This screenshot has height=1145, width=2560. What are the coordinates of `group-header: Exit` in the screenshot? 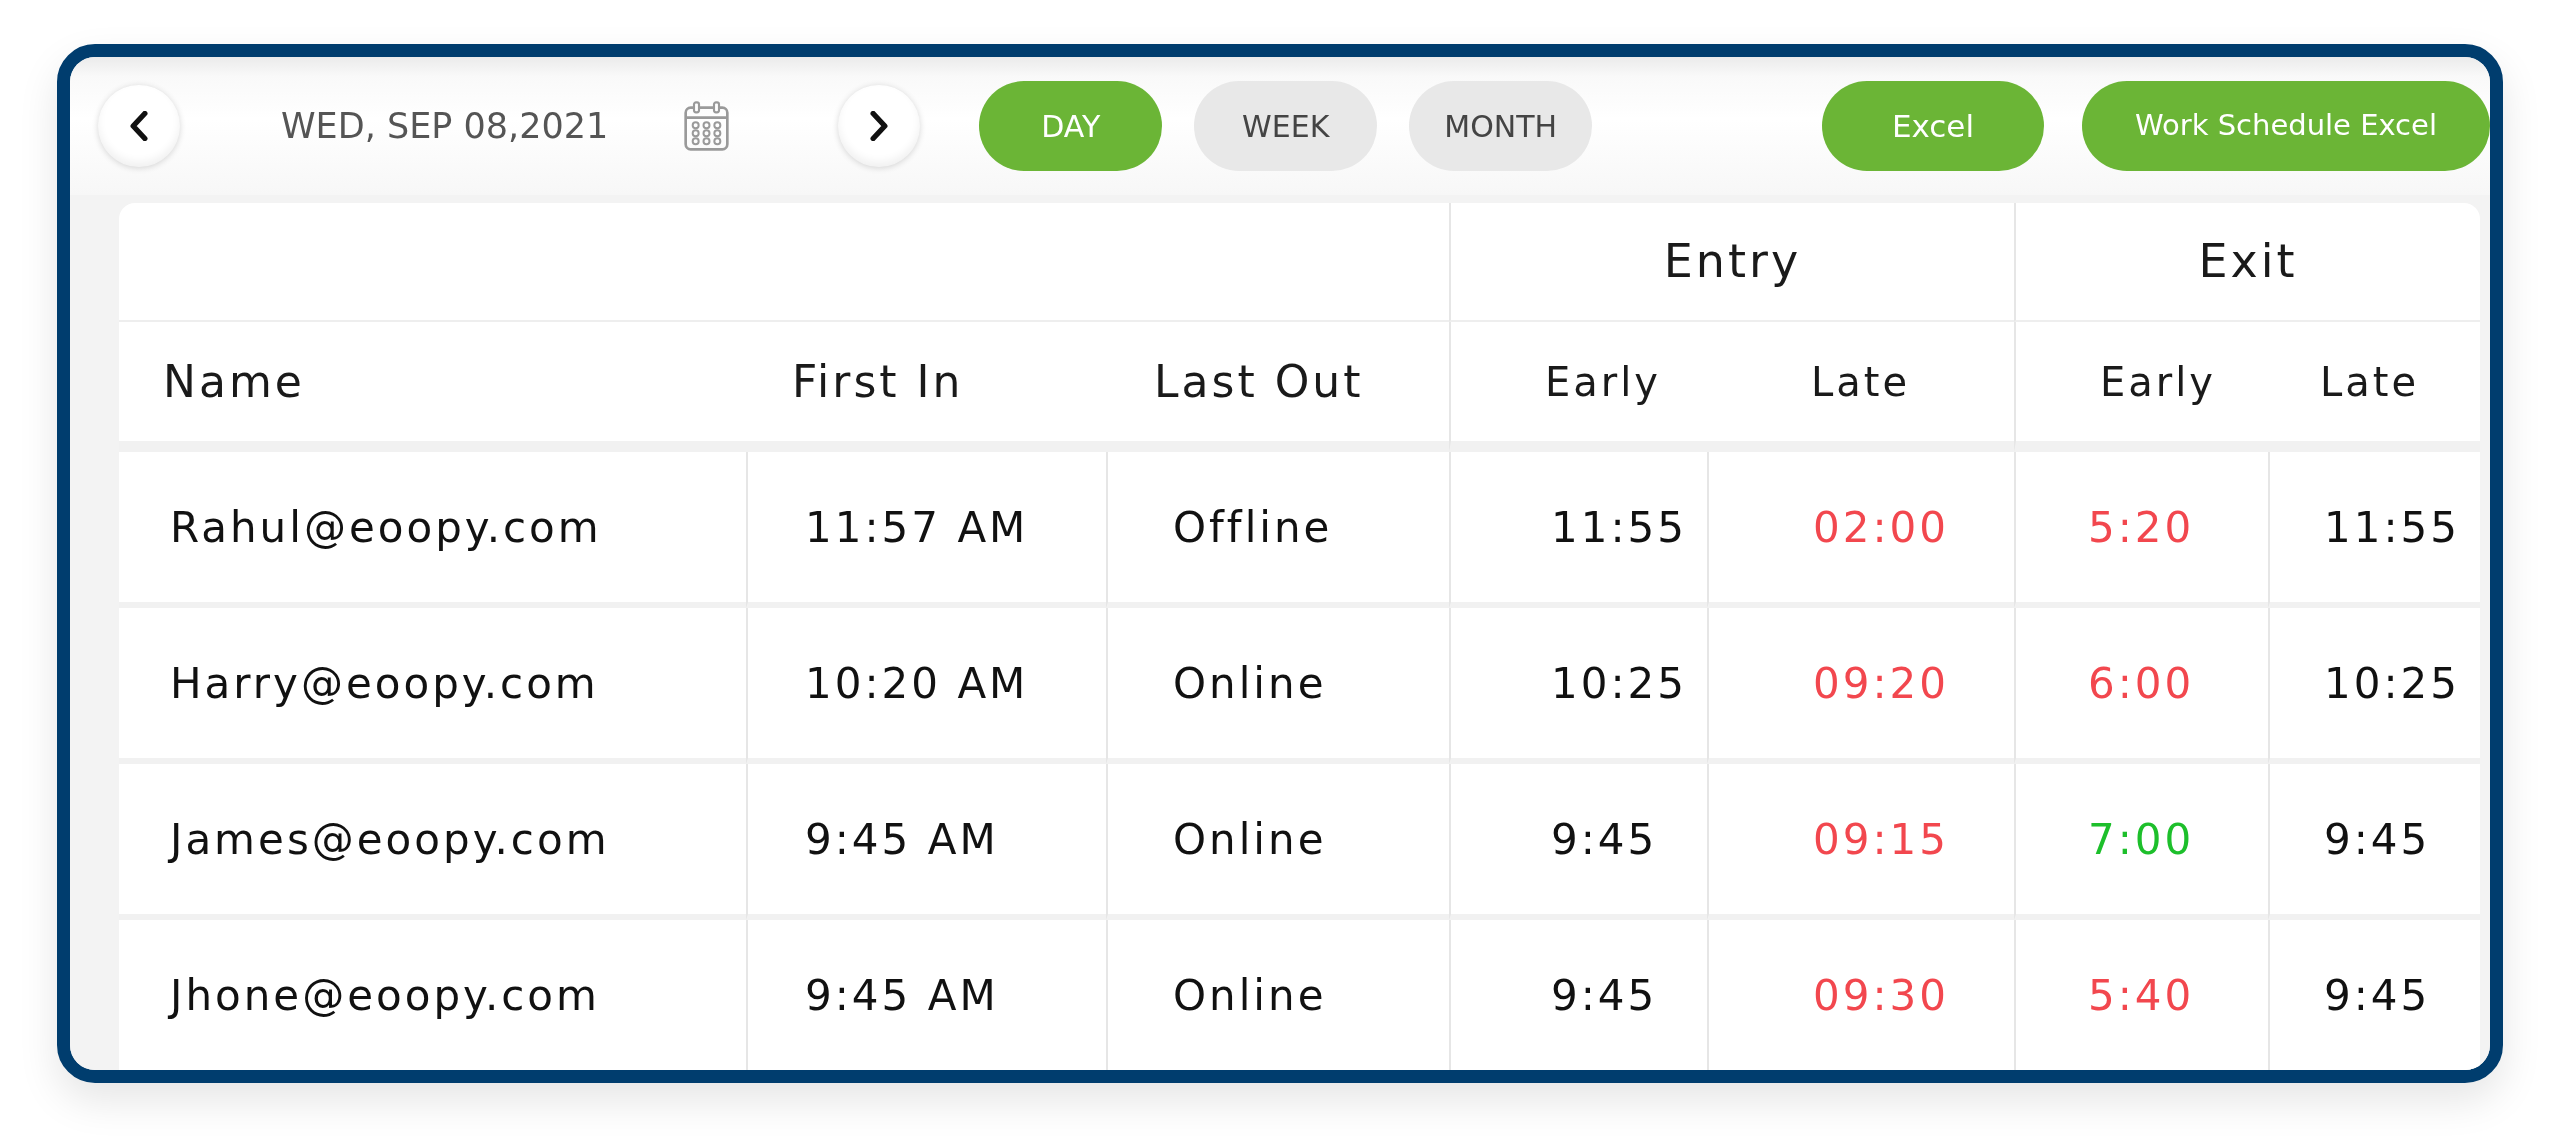 It's located at (2247, 262).